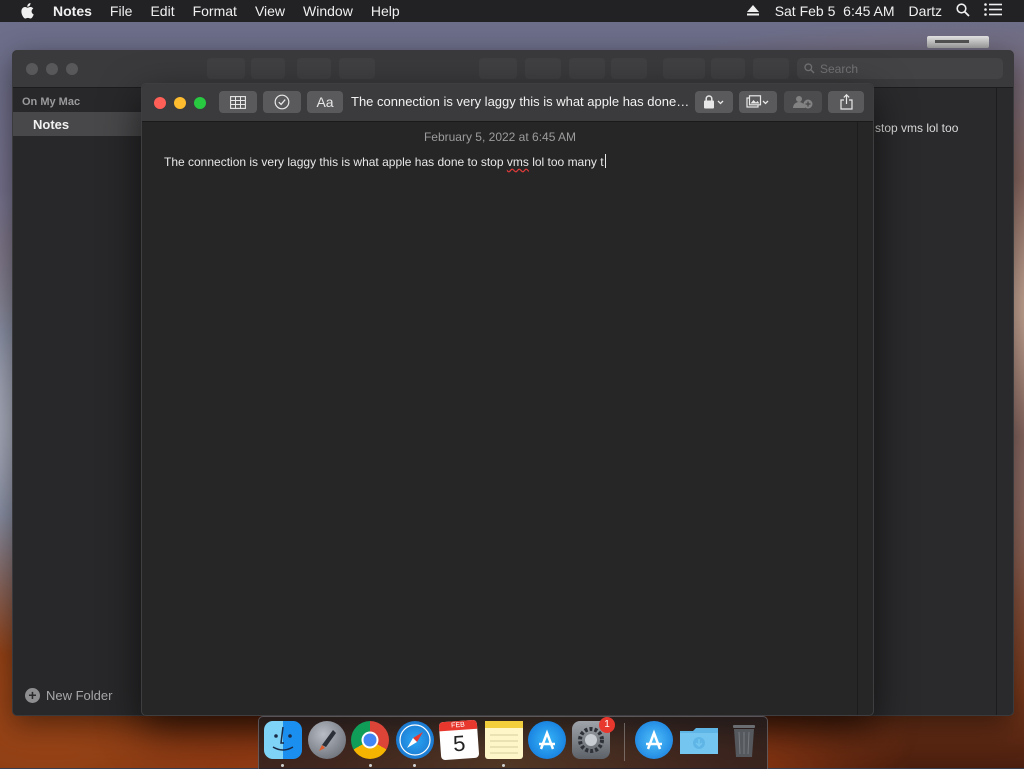  What do you see at coordinates (809, 68) in the screenshot?
I see `search-icon` at bounding box center [809, 68].